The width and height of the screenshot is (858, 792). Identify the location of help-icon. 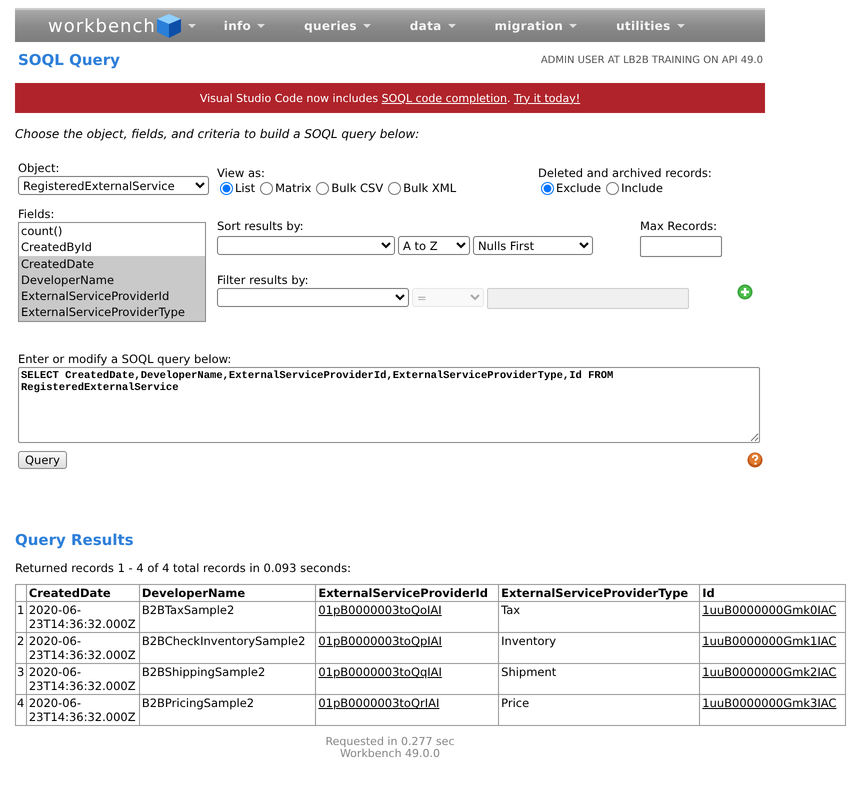
(755, 460).